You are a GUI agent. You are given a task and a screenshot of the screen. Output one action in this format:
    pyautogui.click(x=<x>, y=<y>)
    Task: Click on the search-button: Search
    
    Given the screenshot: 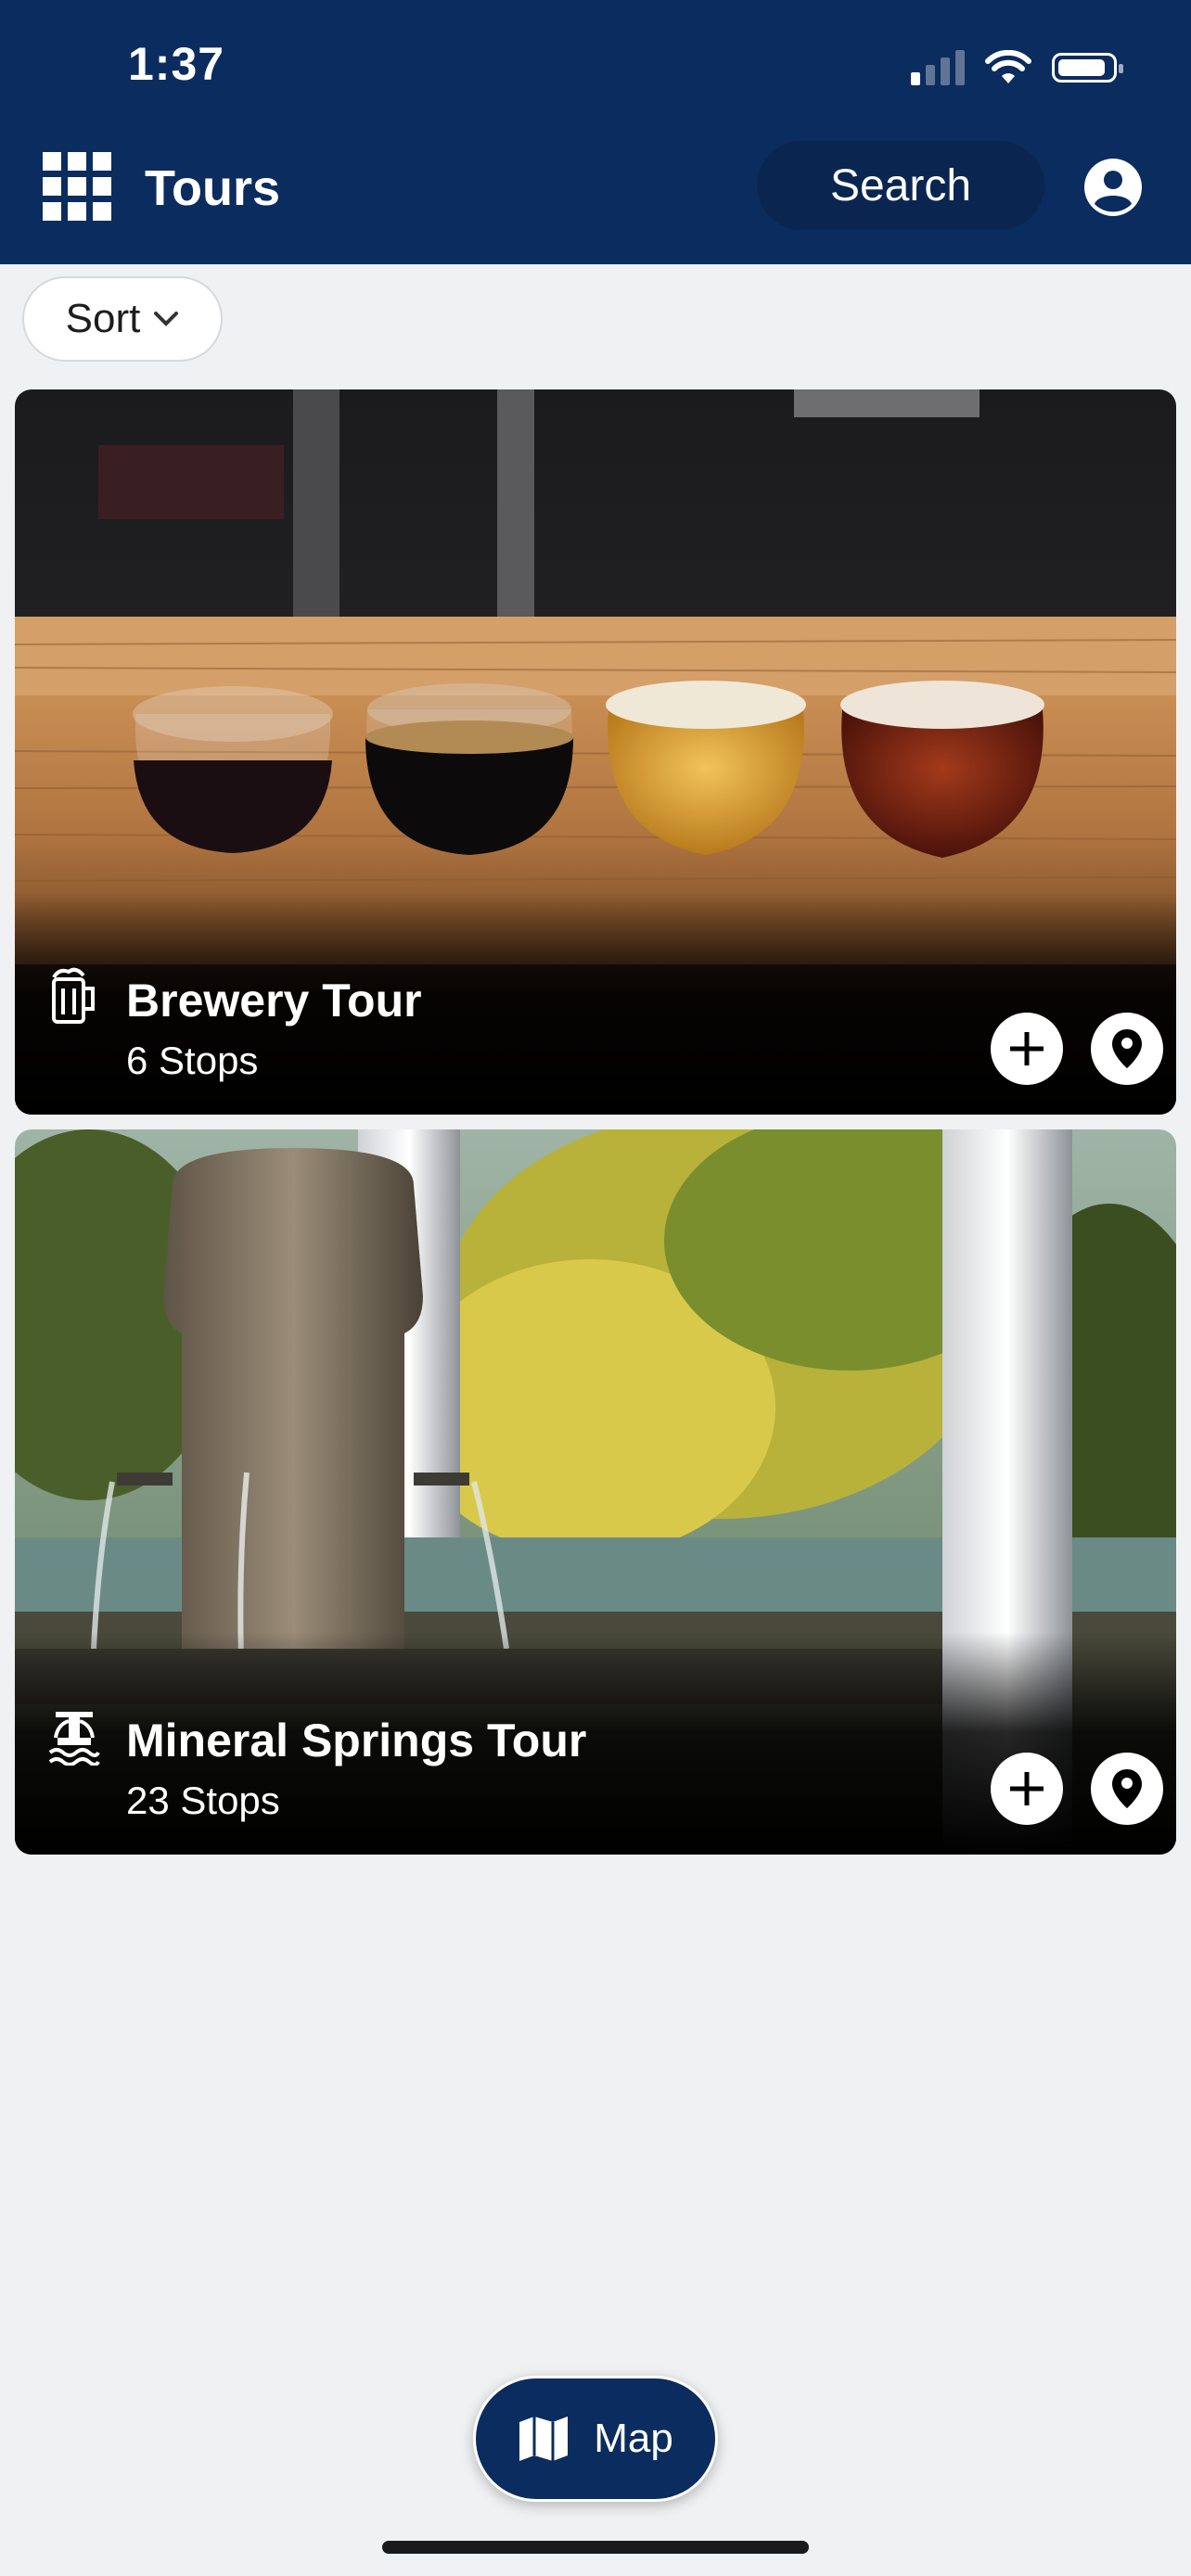 What is the action you would take?
    pyautogui.click(x=900, y=186)
    